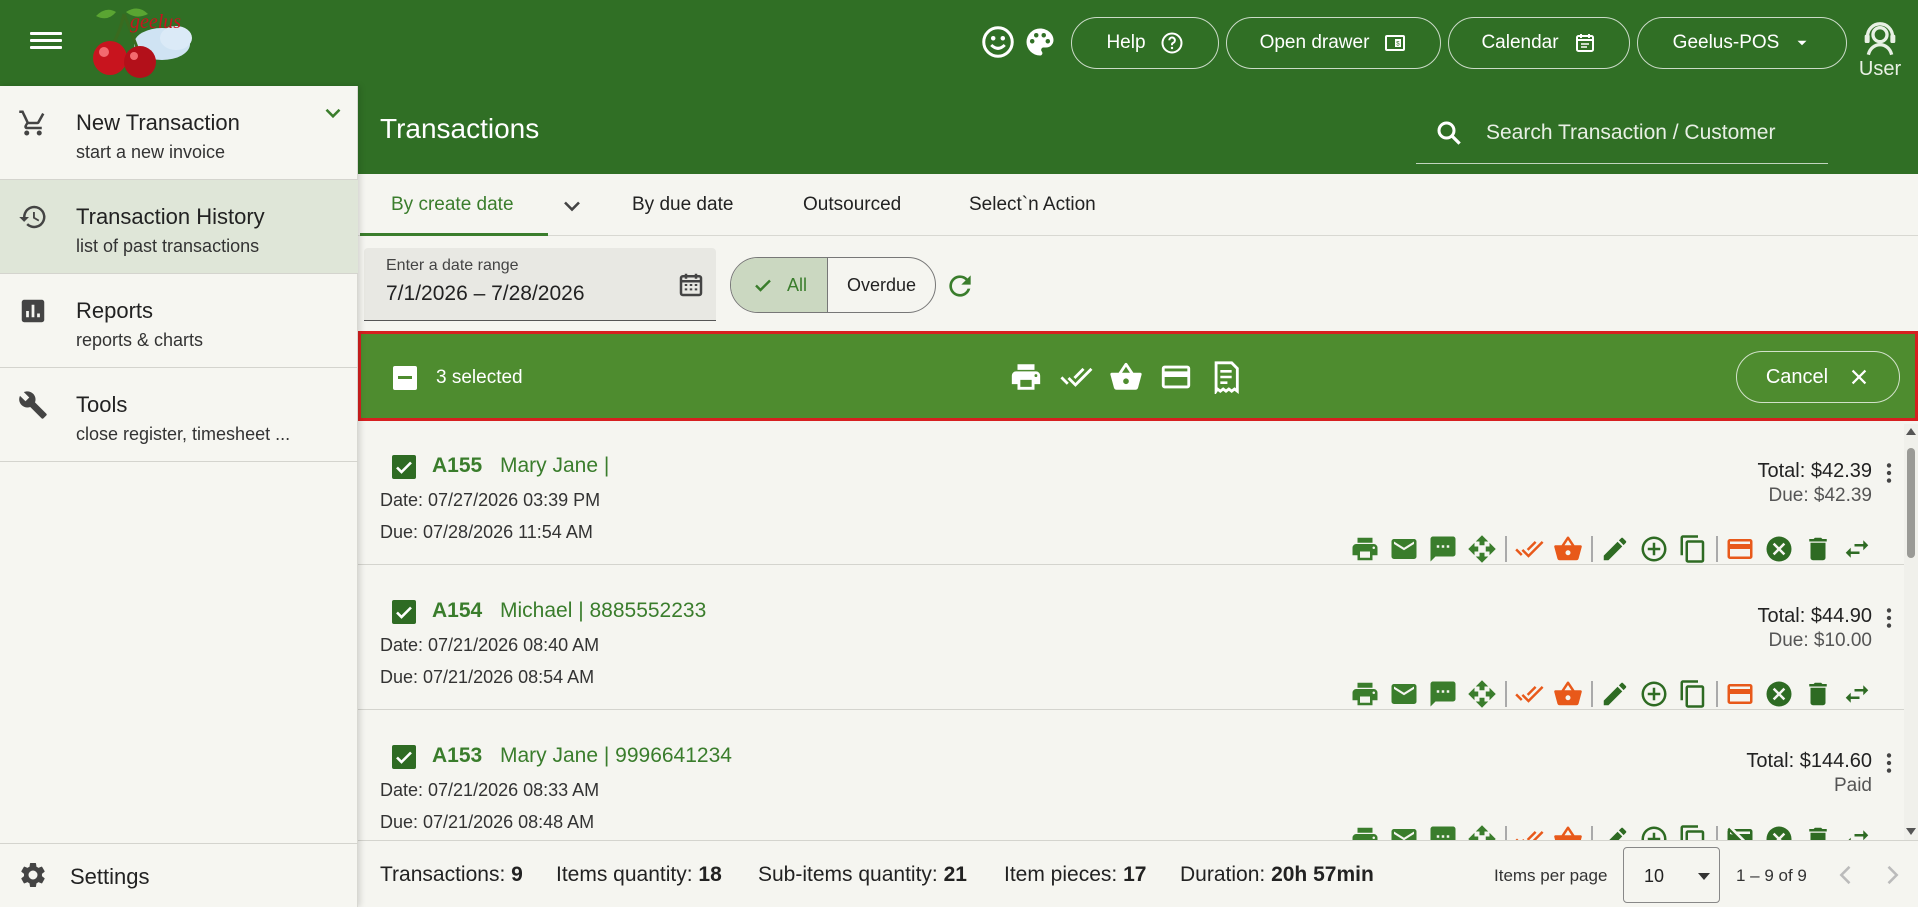 The image size is (1918, 907). Describe the element at coordinates (1818, 377) in the screenshot. I see `cancel-selection-button: Cancel` at that location.